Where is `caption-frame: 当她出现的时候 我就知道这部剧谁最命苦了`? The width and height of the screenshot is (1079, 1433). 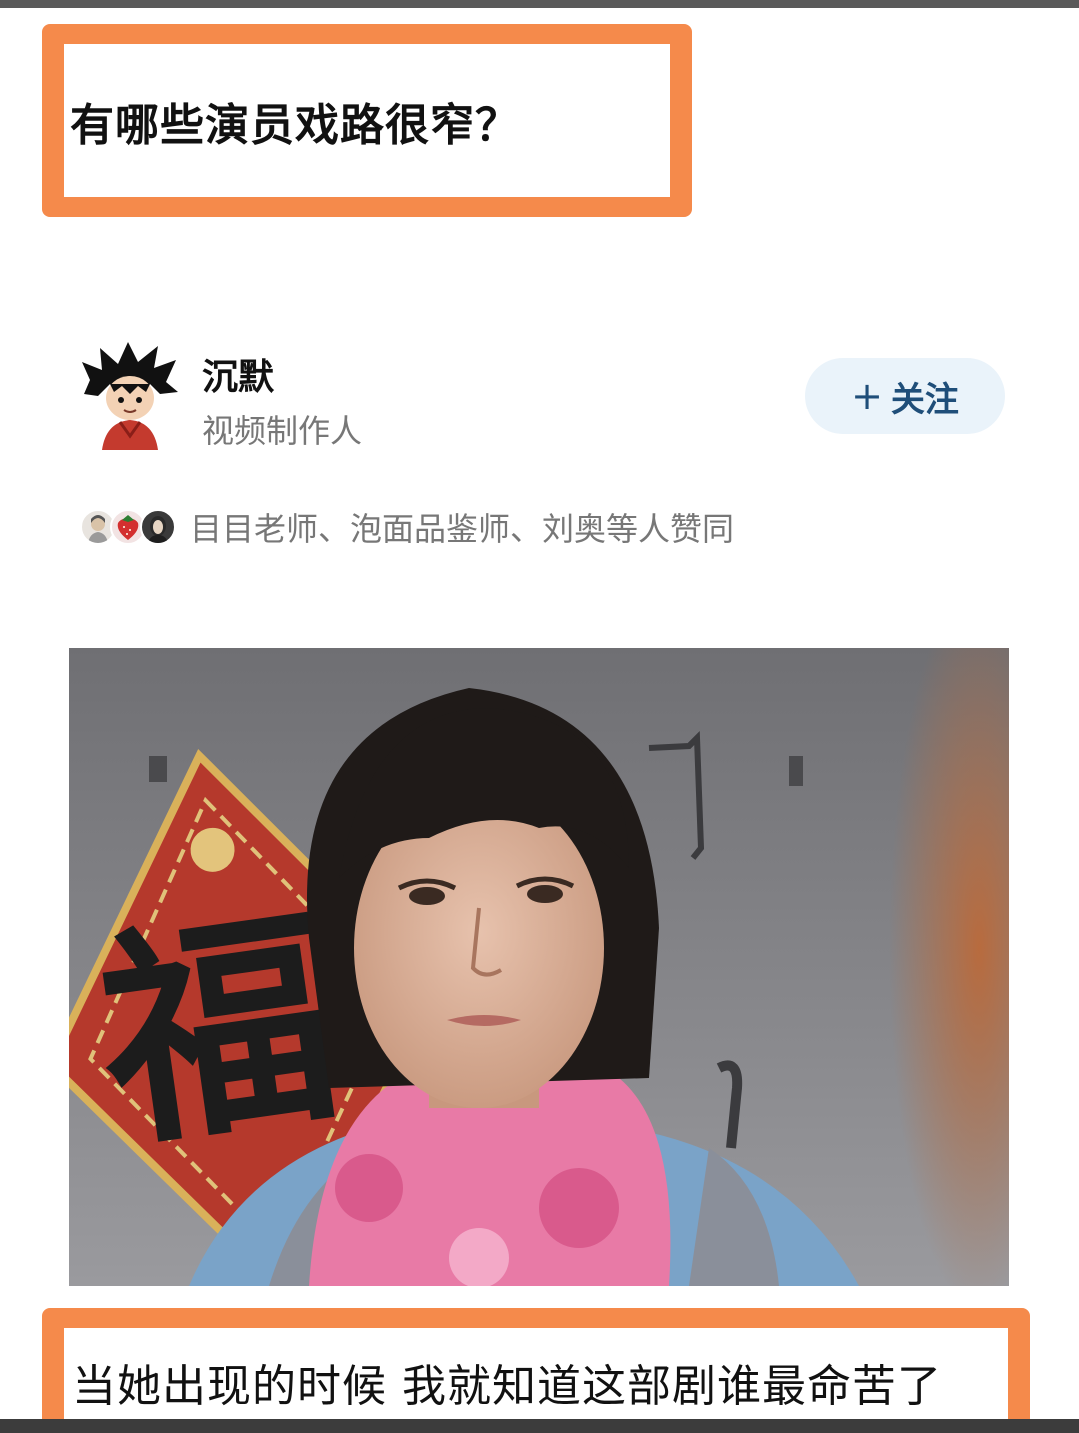 caption-frame: 当她出现的时候 我就知道这部剧谁最命苦了 is located at coordinates (536, 1370).